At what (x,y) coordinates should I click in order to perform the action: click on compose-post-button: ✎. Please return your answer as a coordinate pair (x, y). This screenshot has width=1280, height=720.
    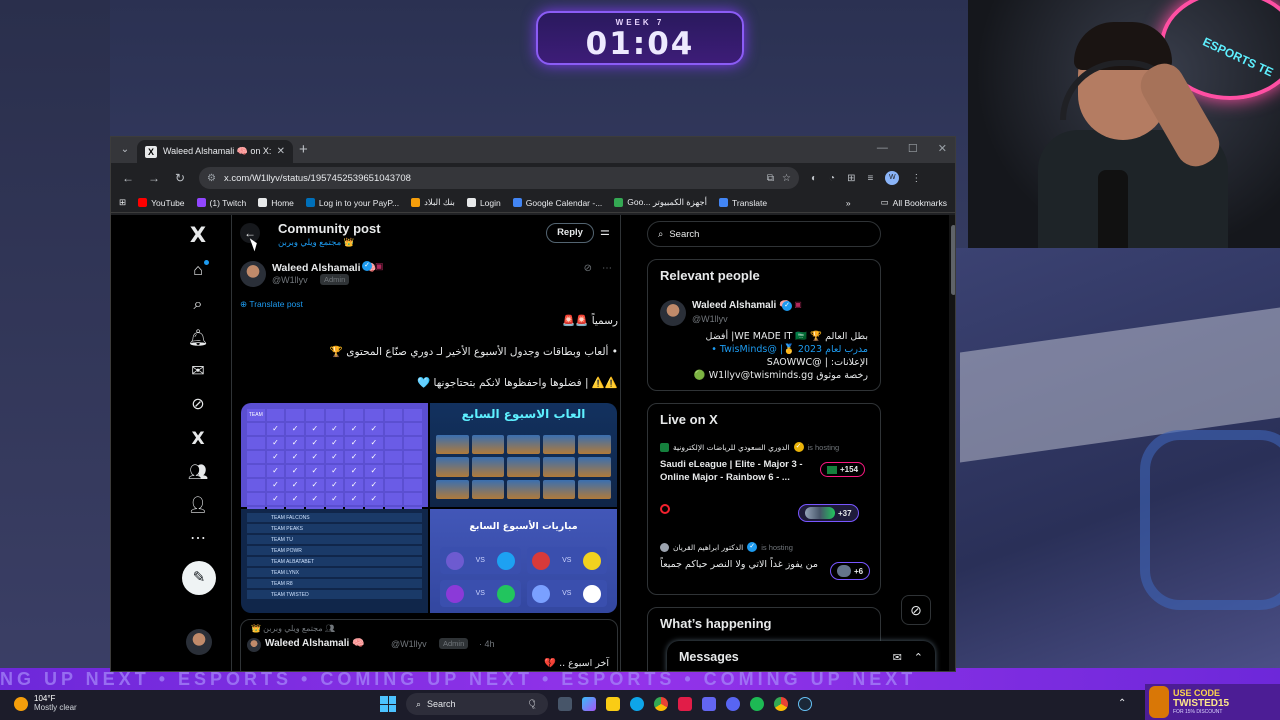
    Looking at the image, I should click on (199, 578).